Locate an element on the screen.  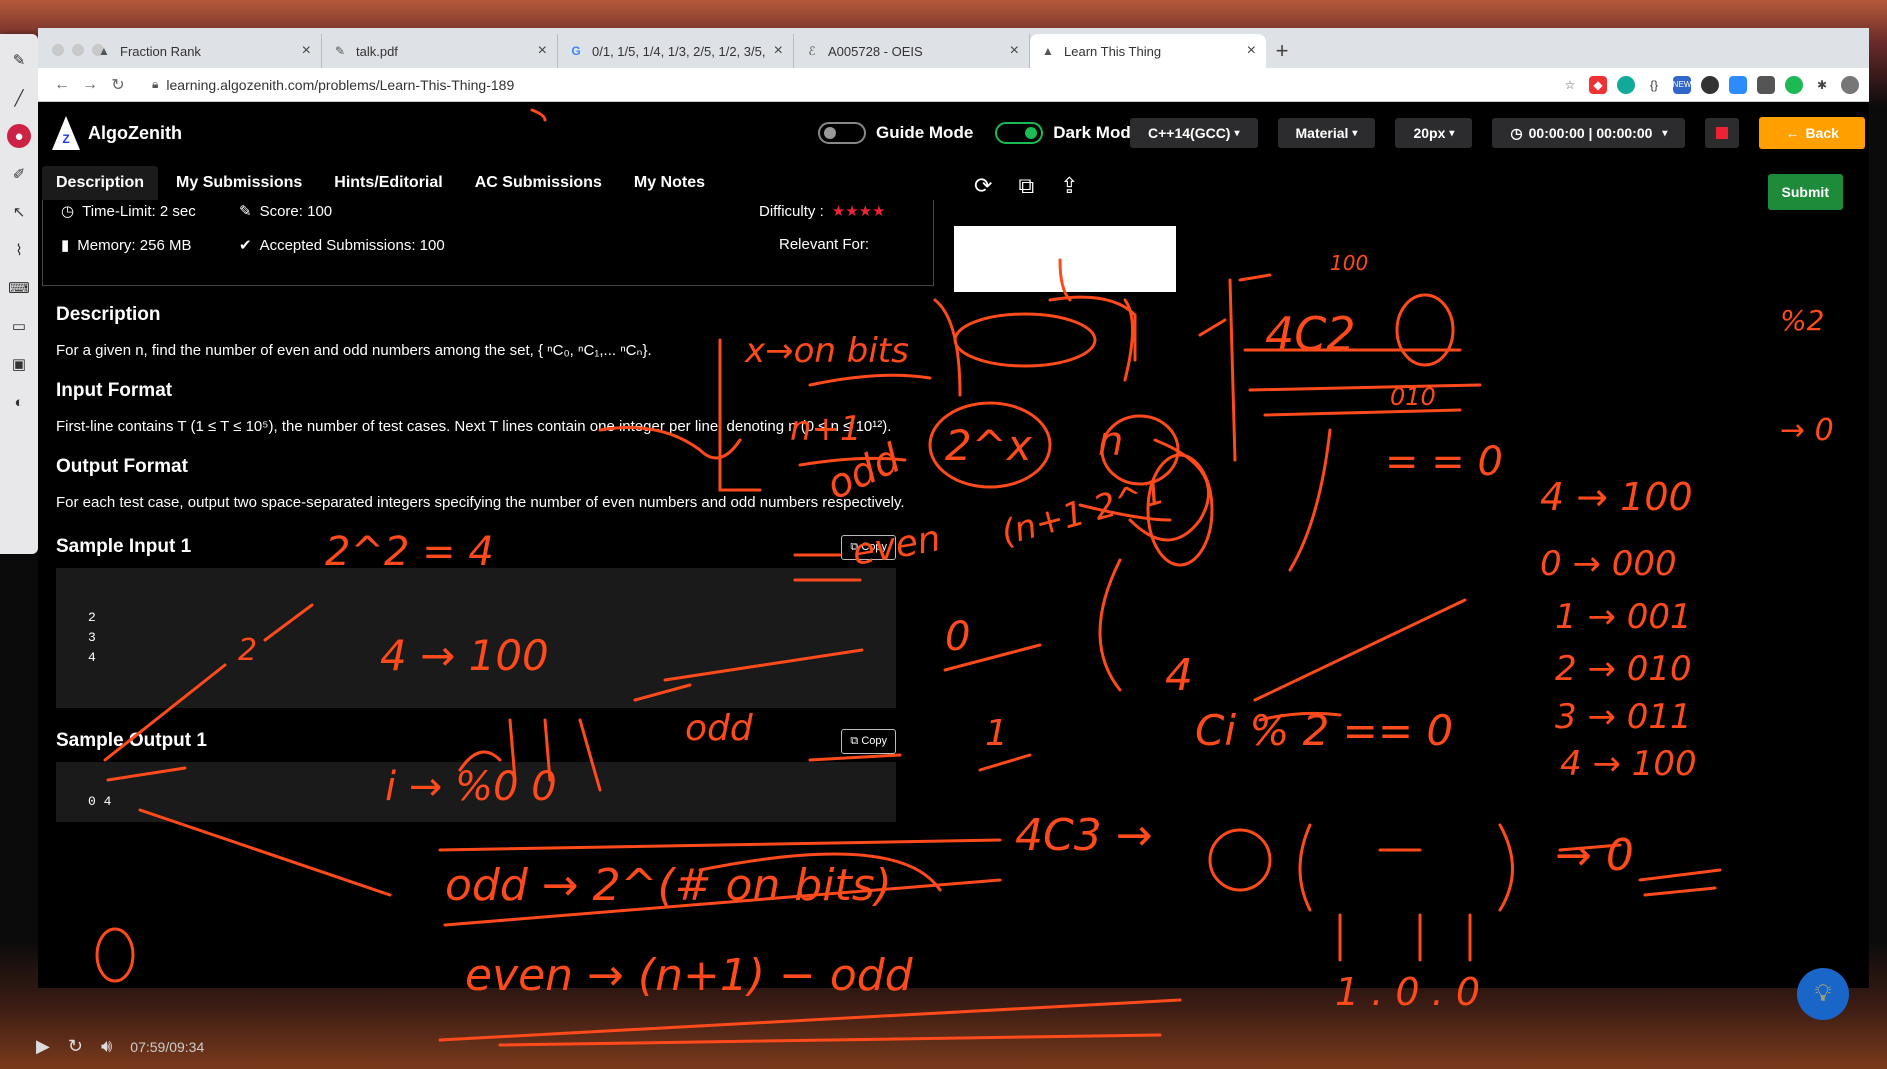
guide-mode-toggle: Guide Mode is located at coordinates (895, 133).